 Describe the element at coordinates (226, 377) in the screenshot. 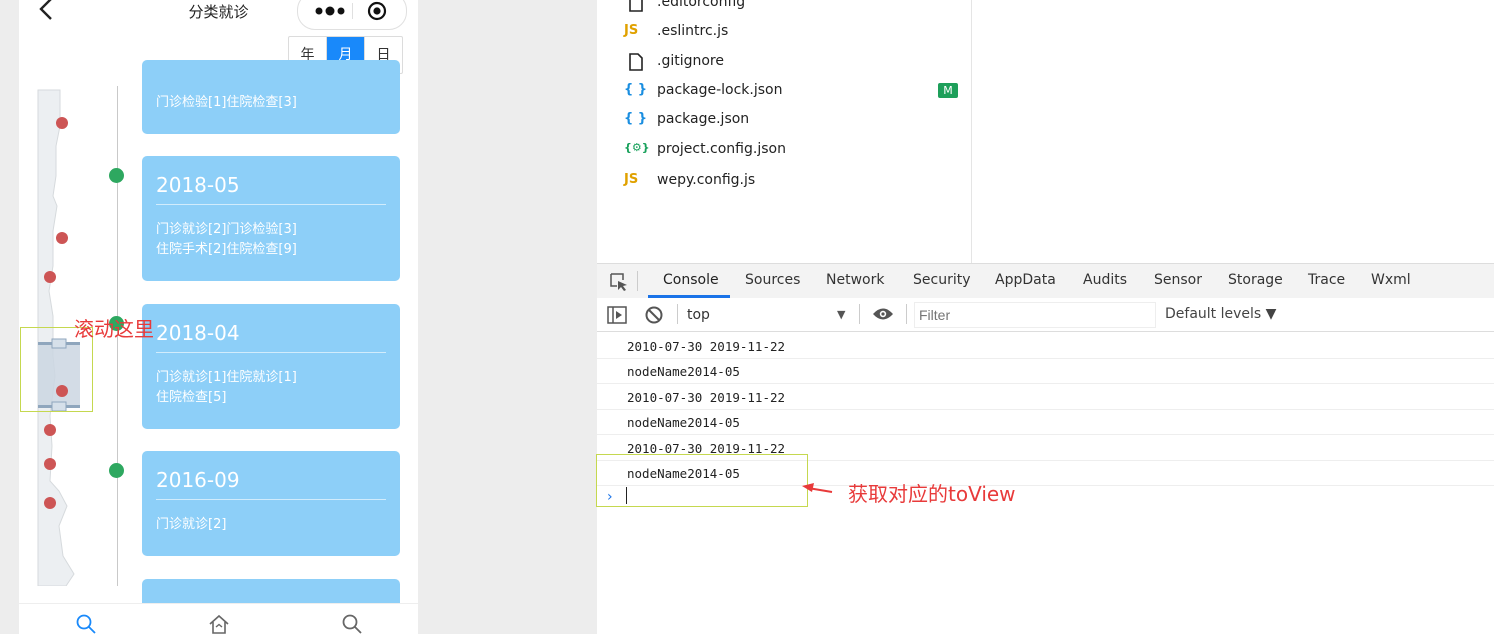

I see `card-summary-line: 门诊就诊[1]住院就诊[1]` at that location.